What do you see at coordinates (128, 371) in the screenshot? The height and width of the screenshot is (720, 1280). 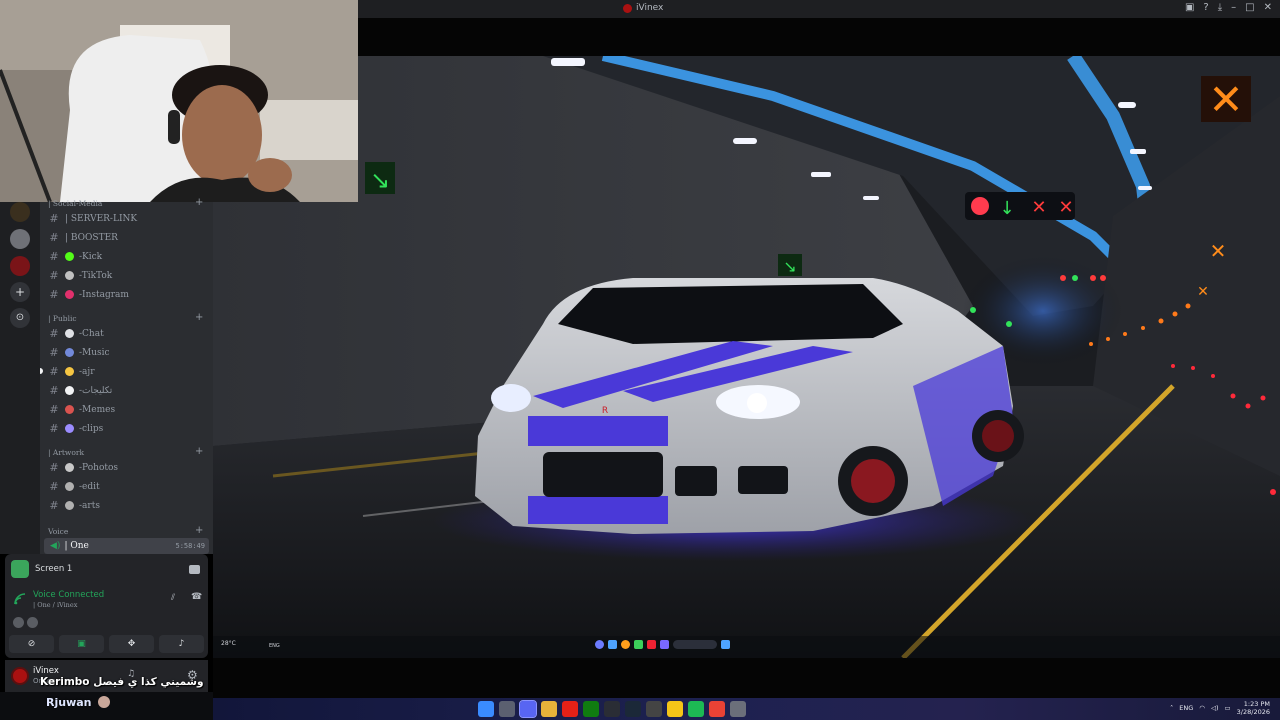 I see `channel-item: # -ajr` at bounding box center [128, 371].